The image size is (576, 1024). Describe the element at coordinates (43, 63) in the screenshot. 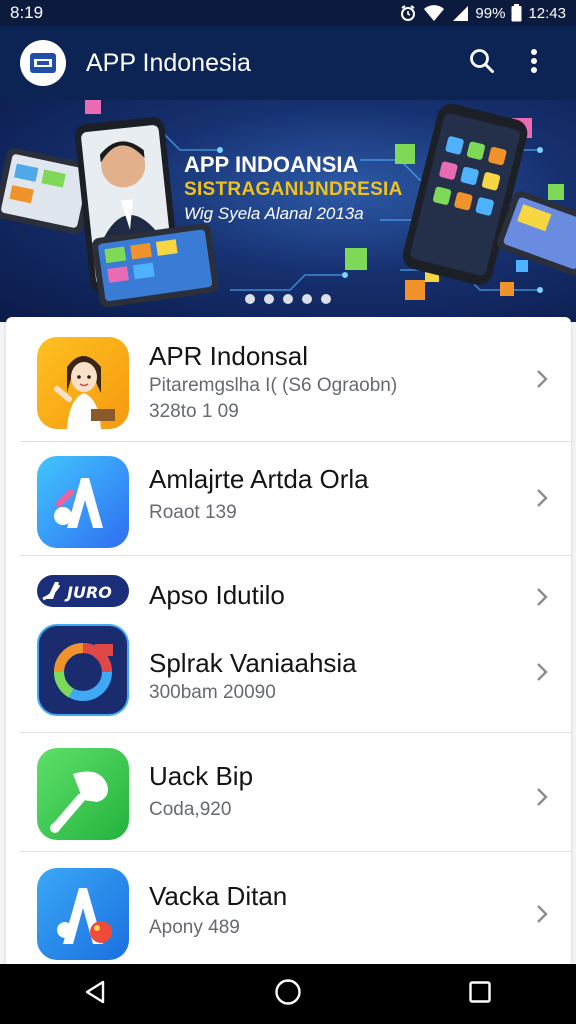

I see `app-logo-icon` at that location.